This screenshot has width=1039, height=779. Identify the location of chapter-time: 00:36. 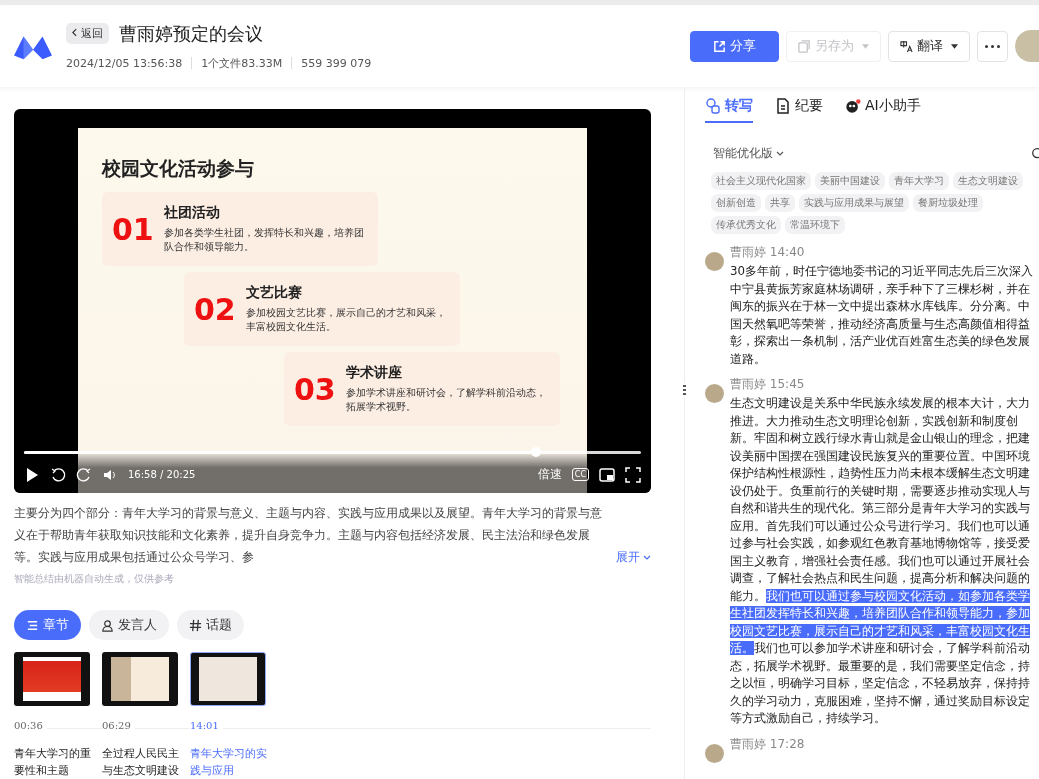
(30, 725).